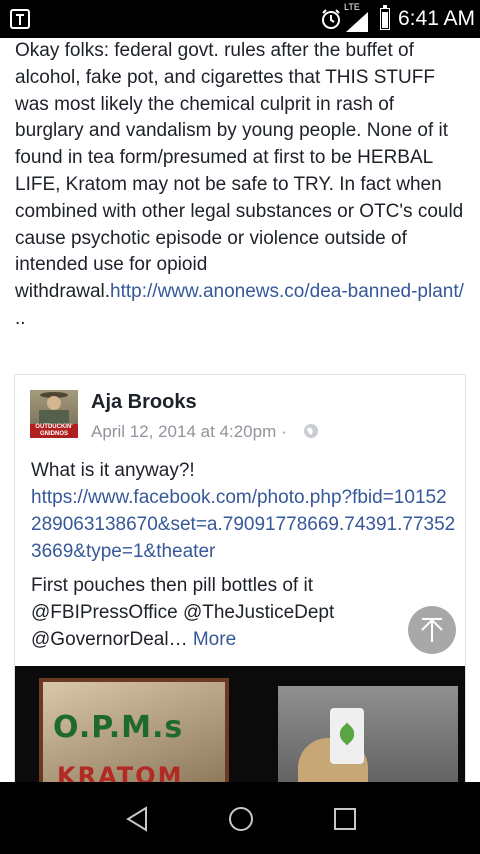 This screenshot has height=854, width=480. What do you see at coordinates (144, 402) in the screenshot?
I see `author-name: Aja Brooks` at bounding box center [144, 402].